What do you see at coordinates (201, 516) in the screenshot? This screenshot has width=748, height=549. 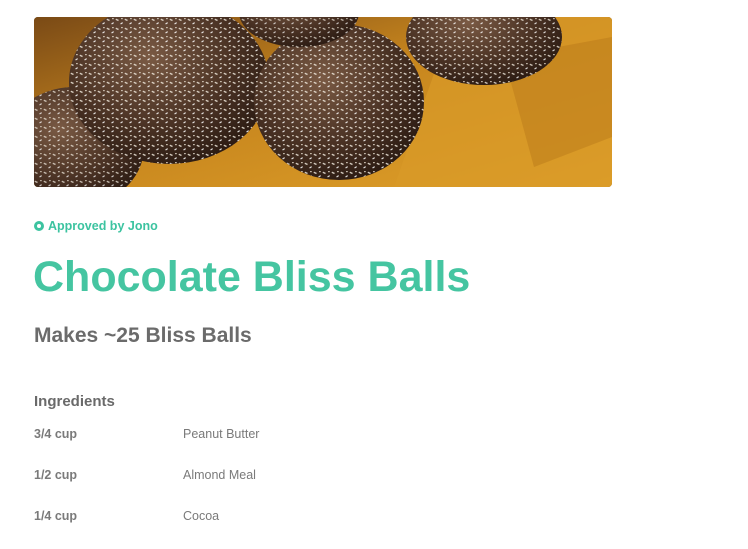 I see `ingredient-name: Cocoa` at bounding box center [201, 516].